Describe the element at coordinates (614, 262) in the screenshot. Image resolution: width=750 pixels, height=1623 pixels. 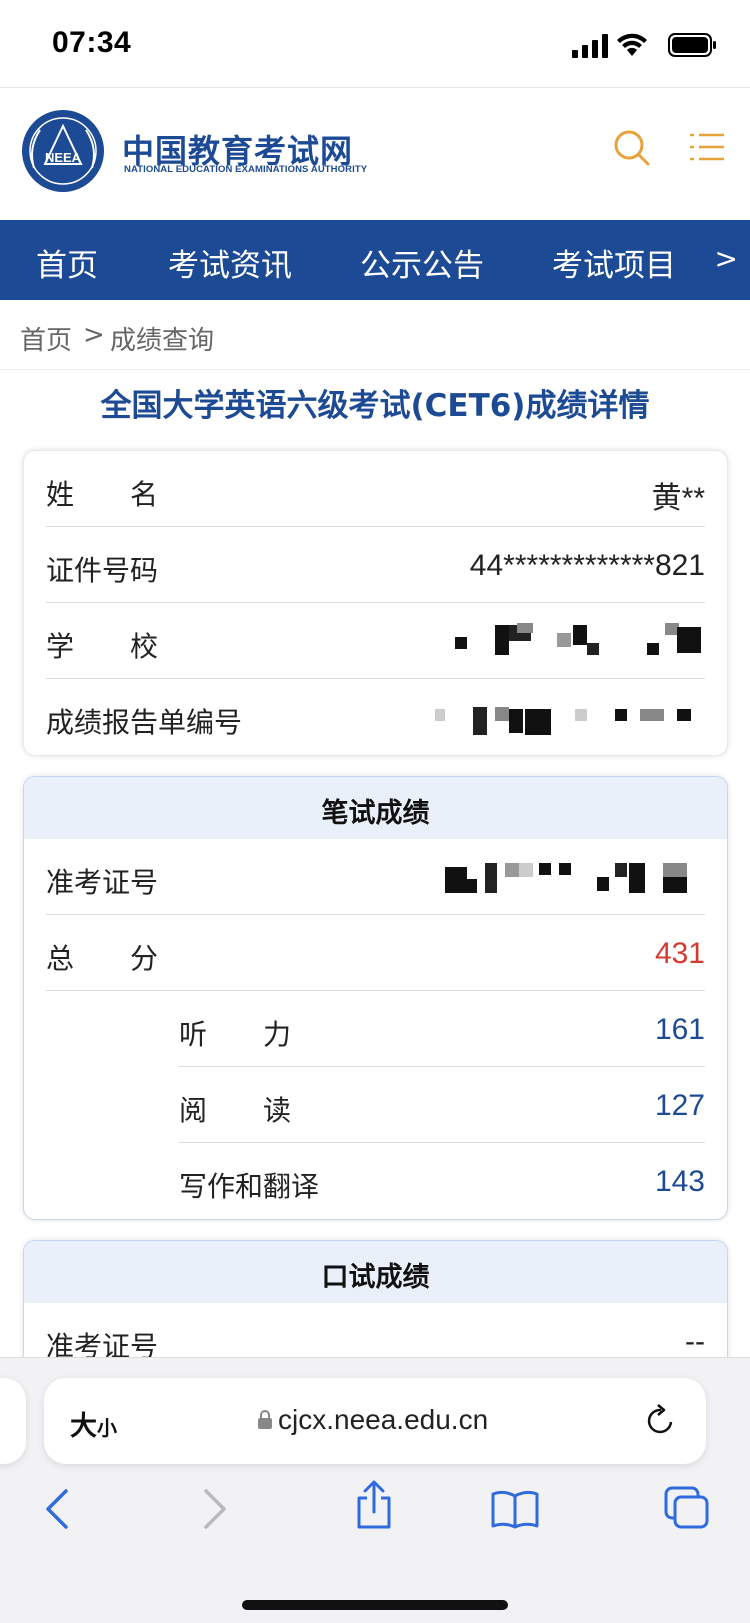
I see `nav-item-exam-programs: 考试项目` at that location.